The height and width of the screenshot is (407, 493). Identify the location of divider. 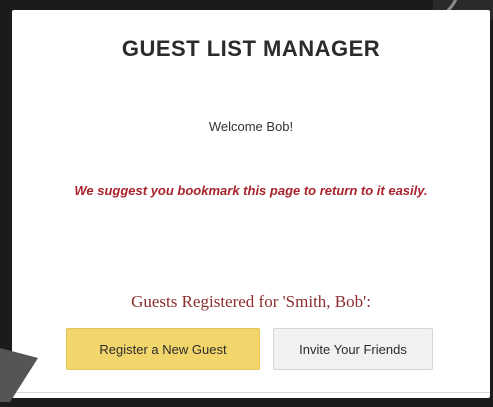
(251, 392).